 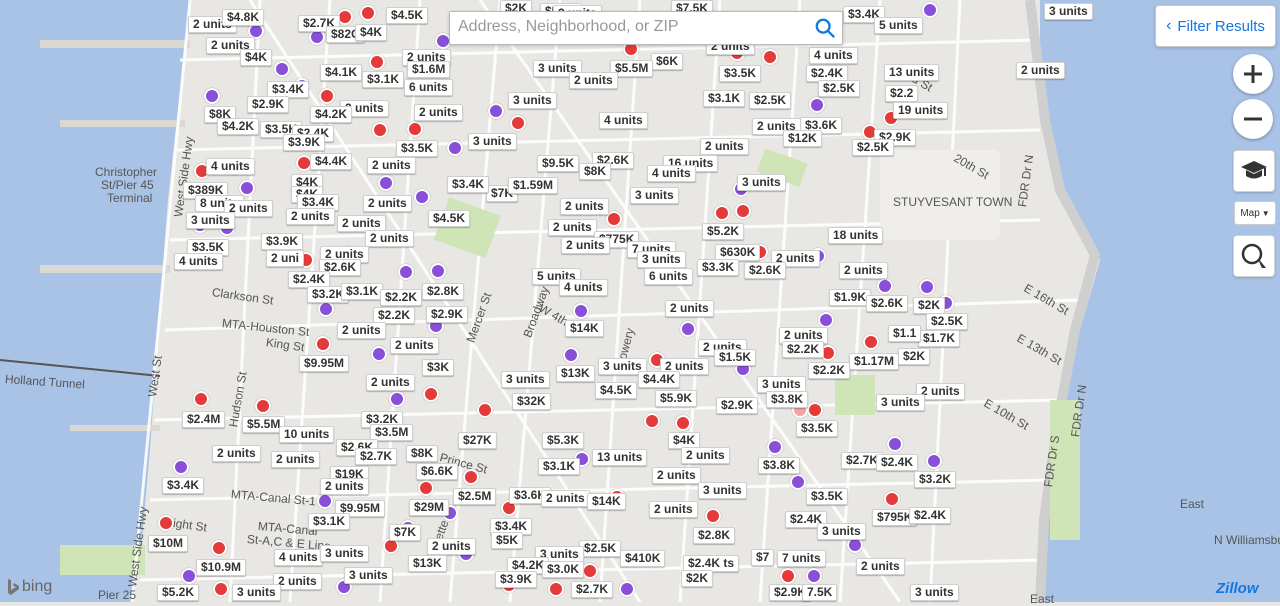 What do you see at coordinates (168, 543) in the screenshot?
I see `listing-price-badge: $10M` at bounding box center [168, 543].